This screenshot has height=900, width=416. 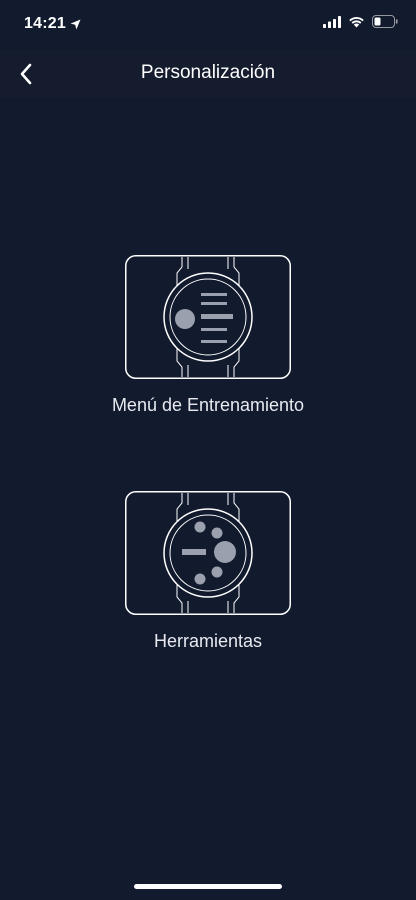 I want to click on status-icons, so click(x=360, y=21).